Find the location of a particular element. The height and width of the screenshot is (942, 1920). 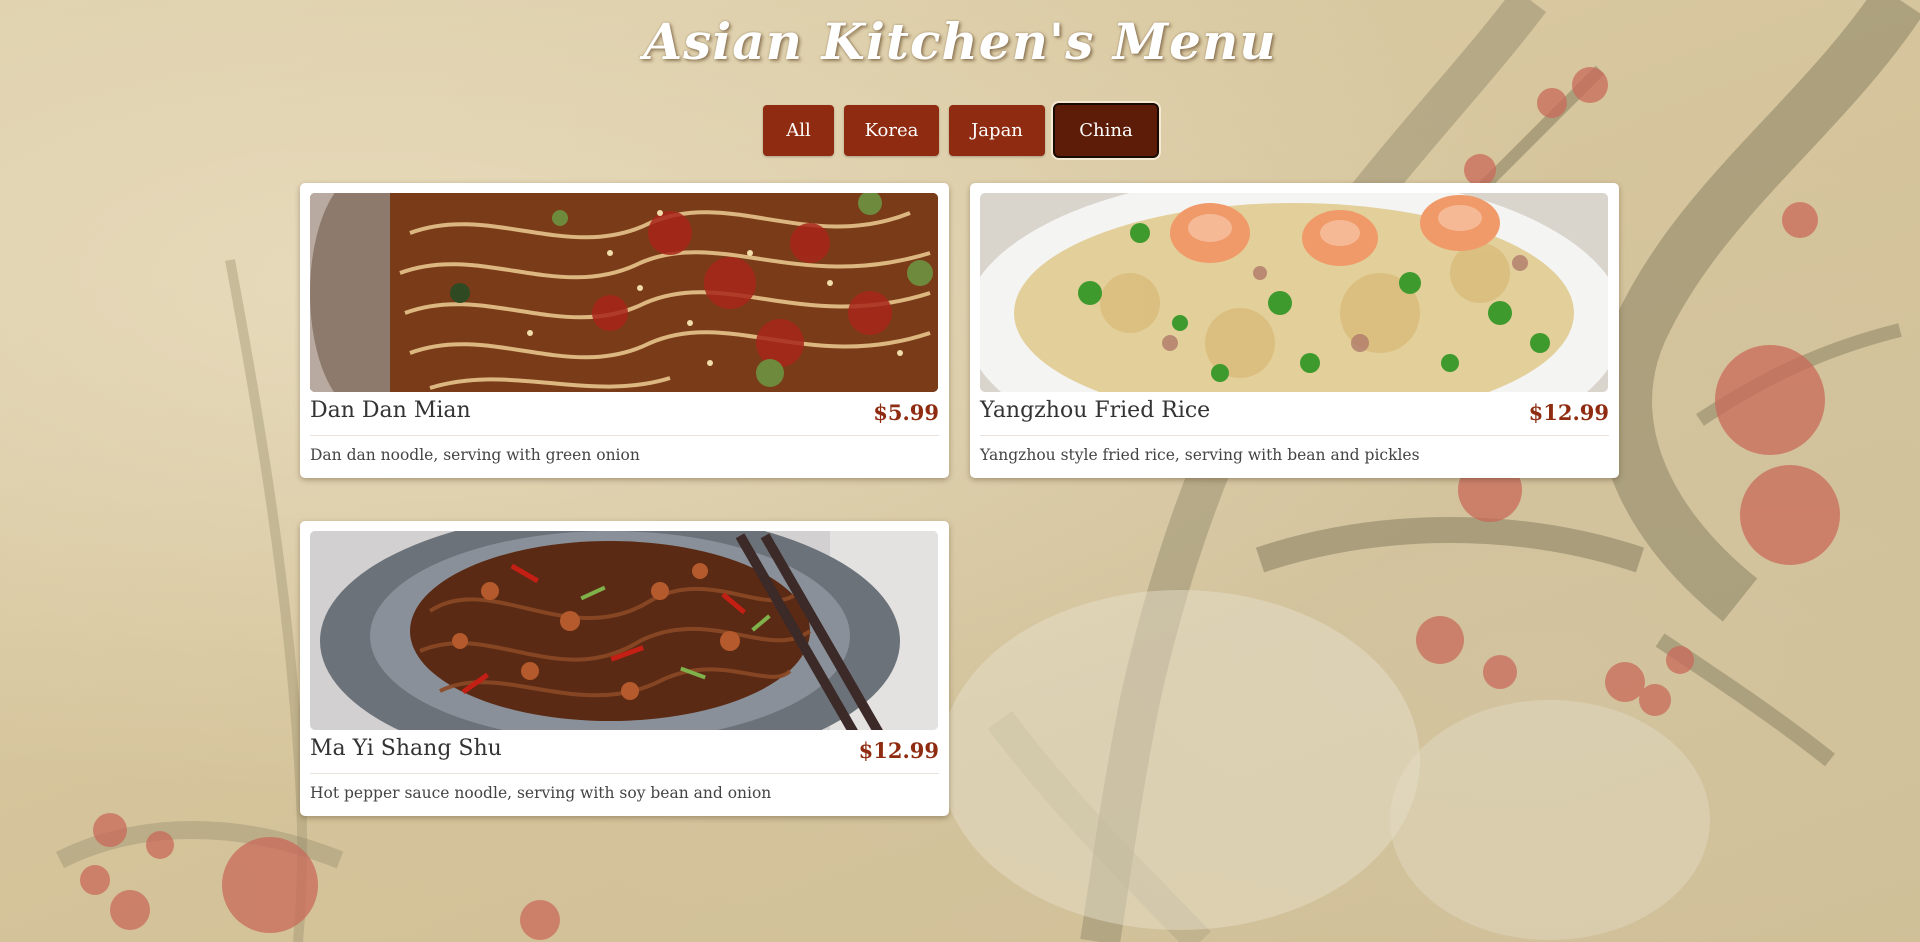

menu-item-price: $5.99 is located at coordinates (906, 412).